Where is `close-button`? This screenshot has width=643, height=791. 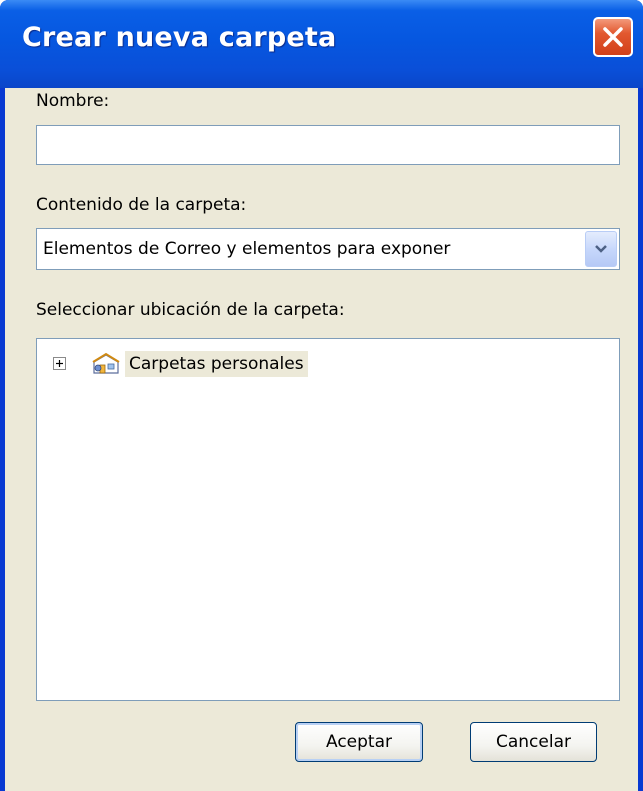 close-button is located at coordinates (613, 37).